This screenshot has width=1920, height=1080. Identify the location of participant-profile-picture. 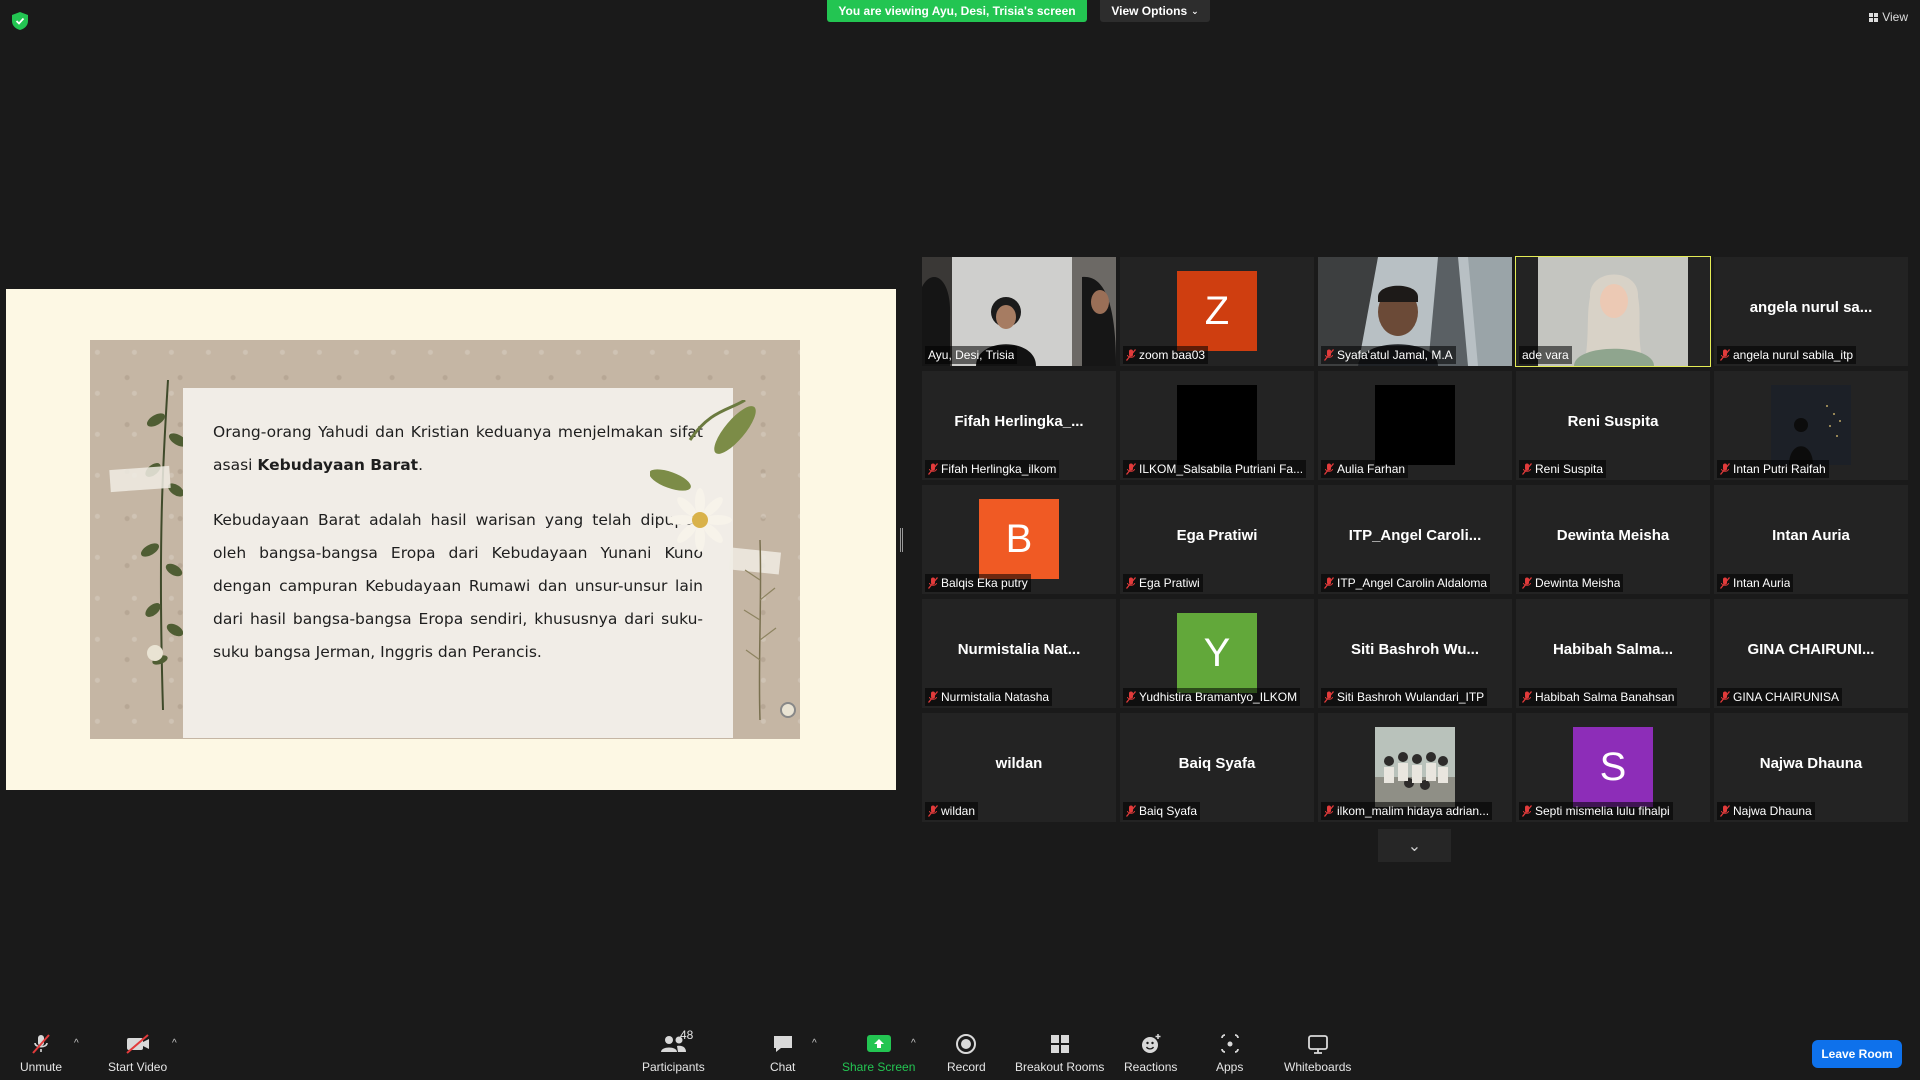
(1415, 425).